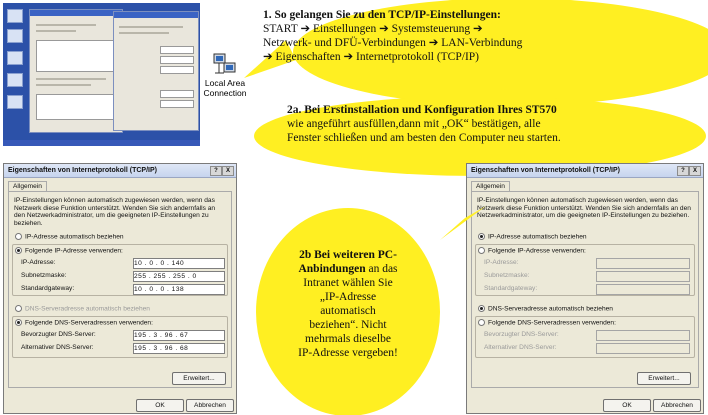  Describe the element at coordinates (179, 348) in the screenshot. I see `dns2-input: 195 . 3 . 96 . 68` at that location.